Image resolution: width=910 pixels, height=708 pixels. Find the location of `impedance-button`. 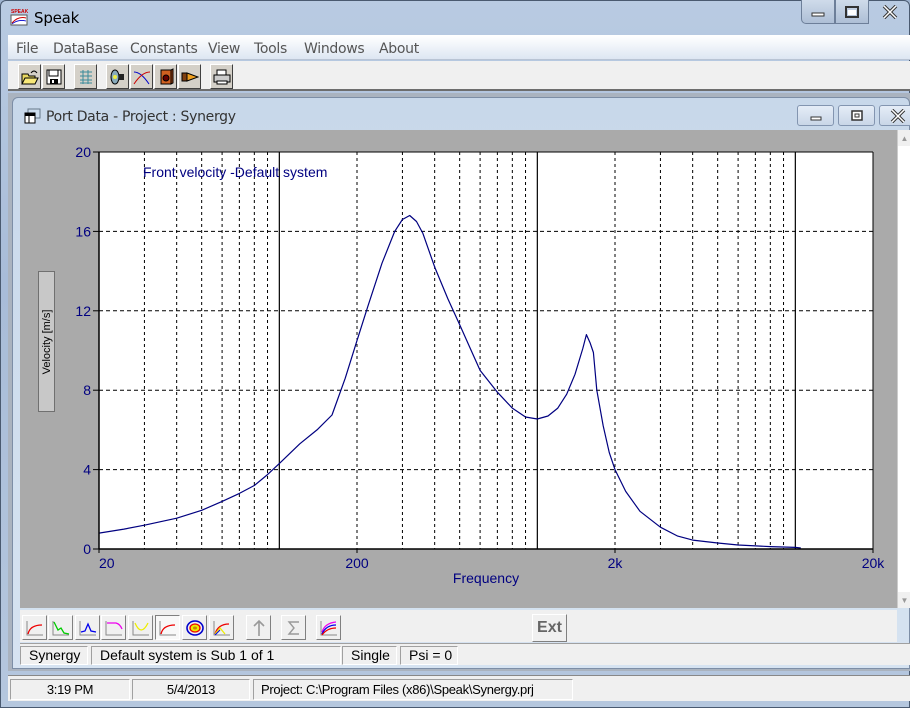

impedance-button is located at coordinates (60, 627).